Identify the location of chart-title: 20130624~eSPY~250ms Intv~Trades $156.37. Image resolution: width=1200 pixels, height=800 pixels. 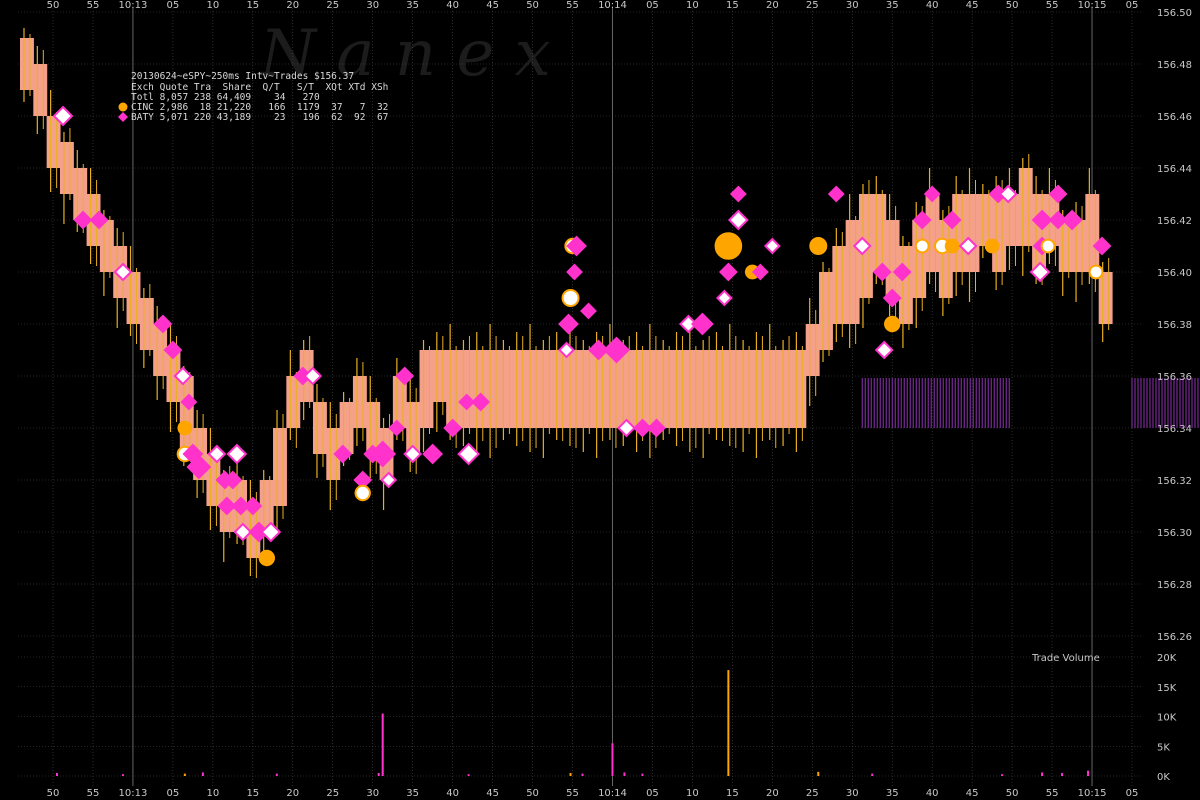
(242, 76).